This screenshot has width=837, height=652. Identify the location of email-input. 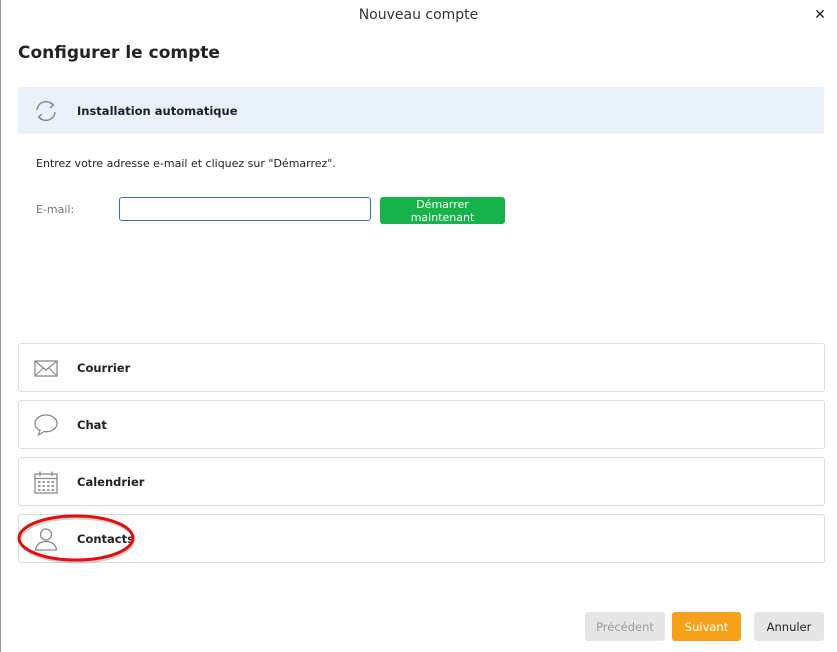
(245, 209).